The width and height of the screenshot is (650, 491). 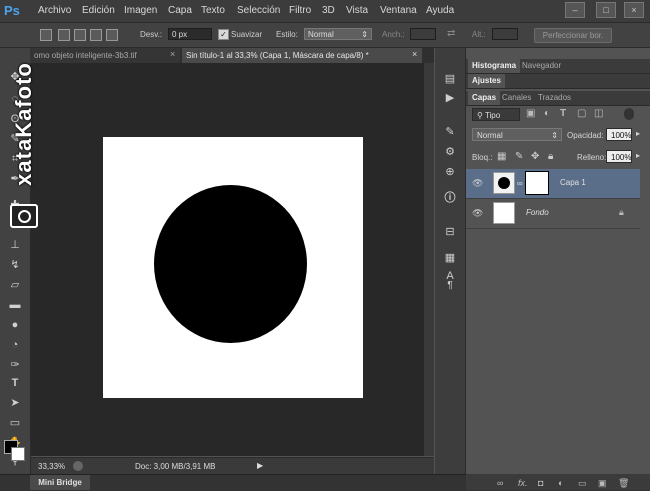 I want to click on lock-label: Bloq.:, so click(x=482, y=157).